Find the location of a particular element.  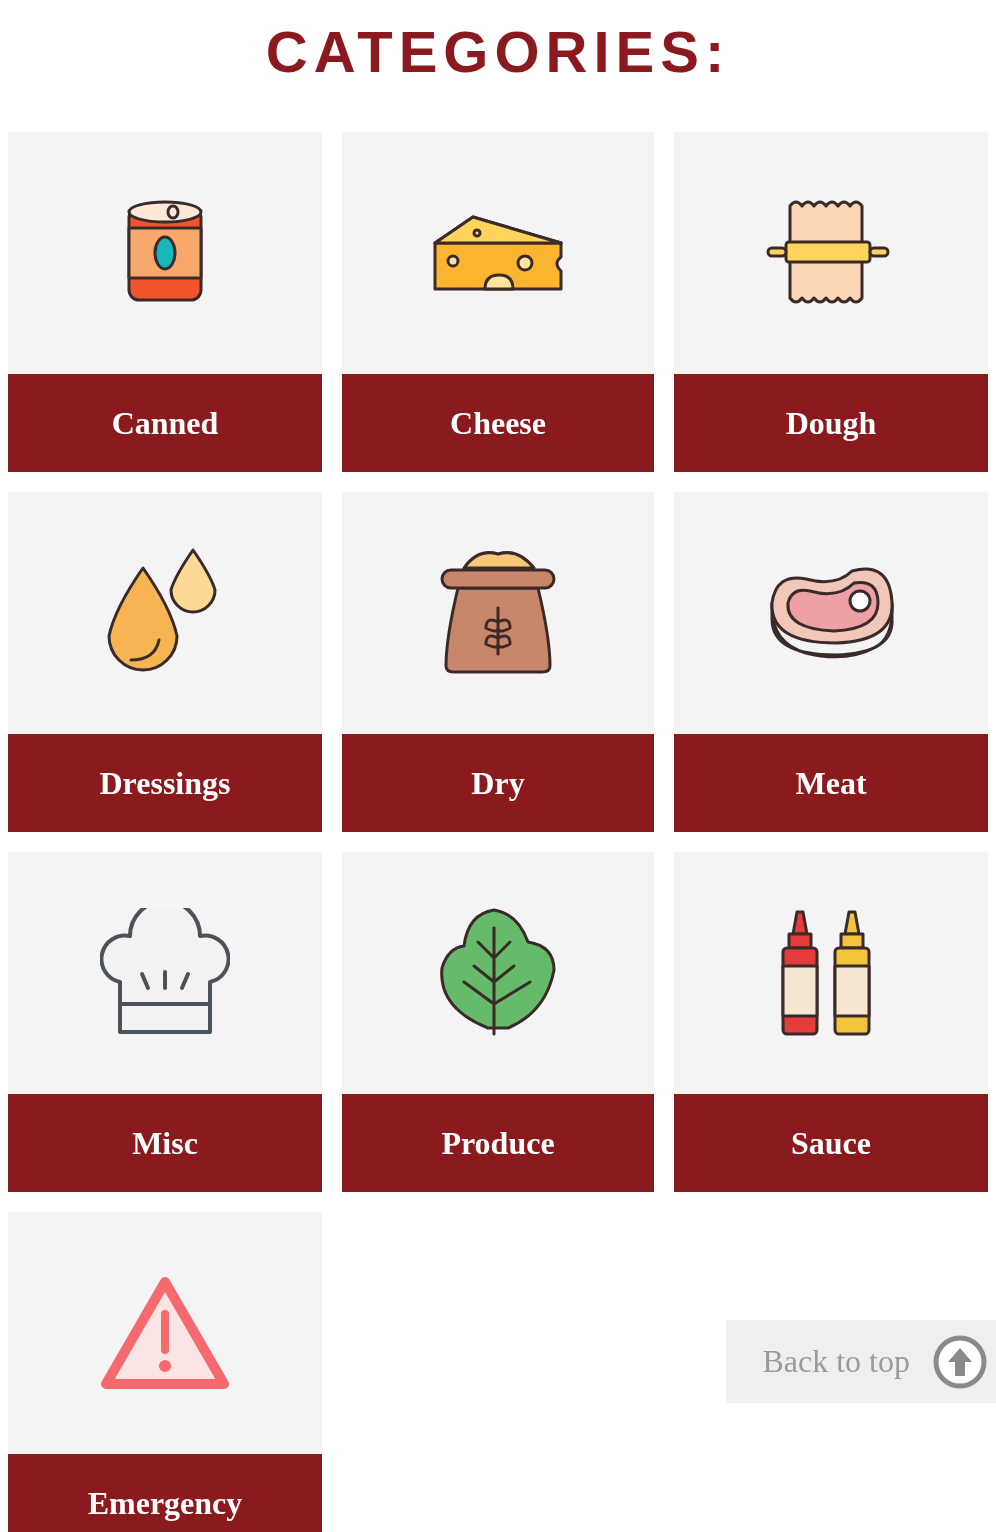

category-label: Meat is located at coordinates (831, 783).